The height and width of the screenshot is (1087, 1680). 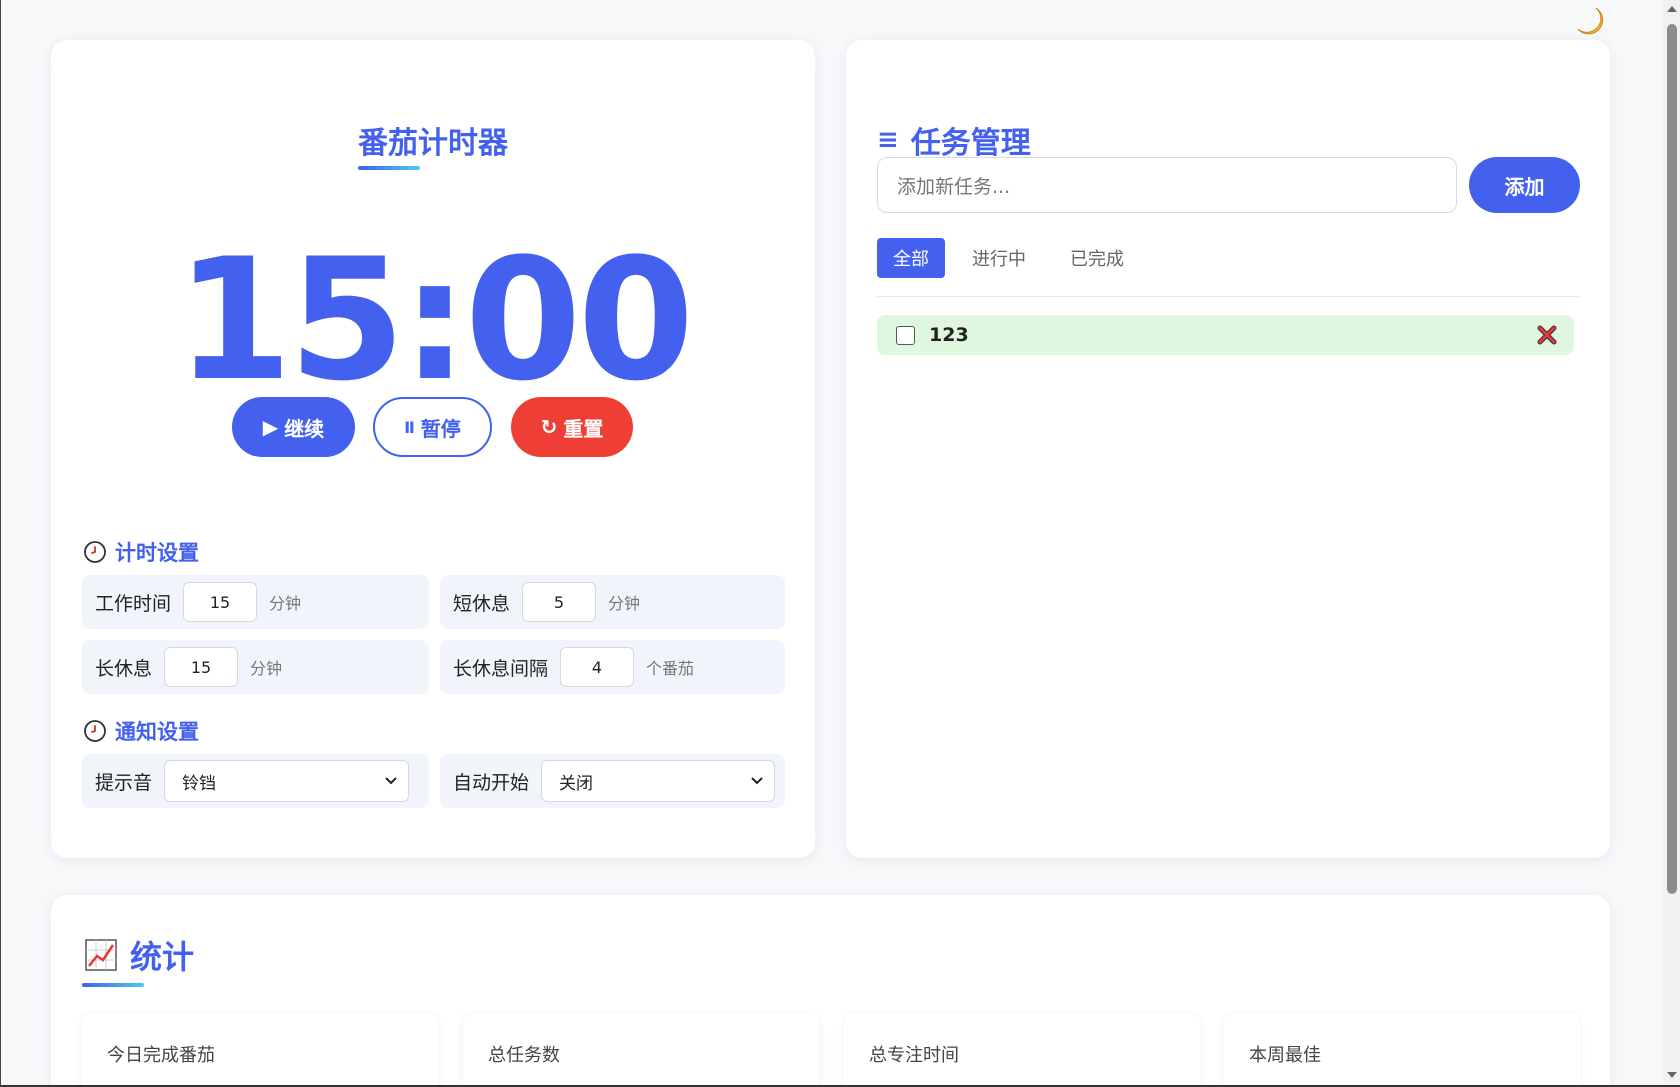 What do you see at coordinates (1672, 9) in the screenshot?
I see `scroll-up-arrow` at bounding box center [1672, 9].